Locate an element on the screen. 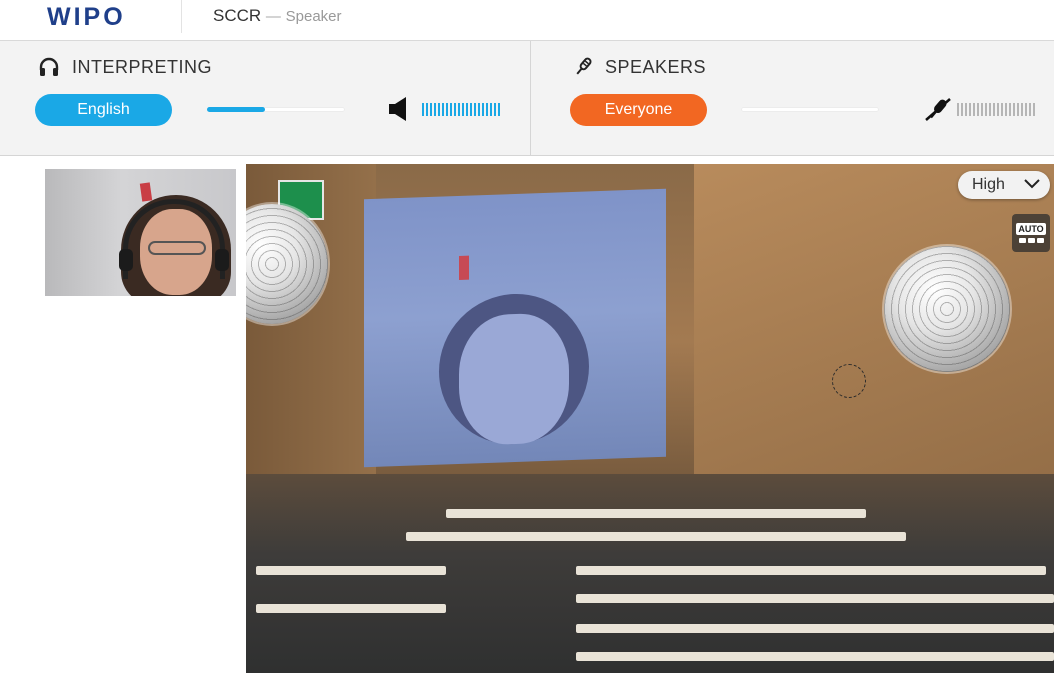  light-sphere-right is located at coordinates (947, 309).